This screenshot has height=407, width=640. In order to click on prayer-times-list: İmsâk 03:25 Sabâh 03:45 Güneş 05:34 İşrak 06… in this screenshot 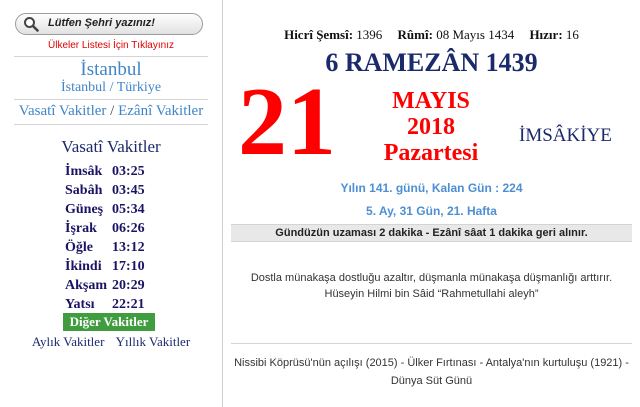, I will do `click(115, 240)`.